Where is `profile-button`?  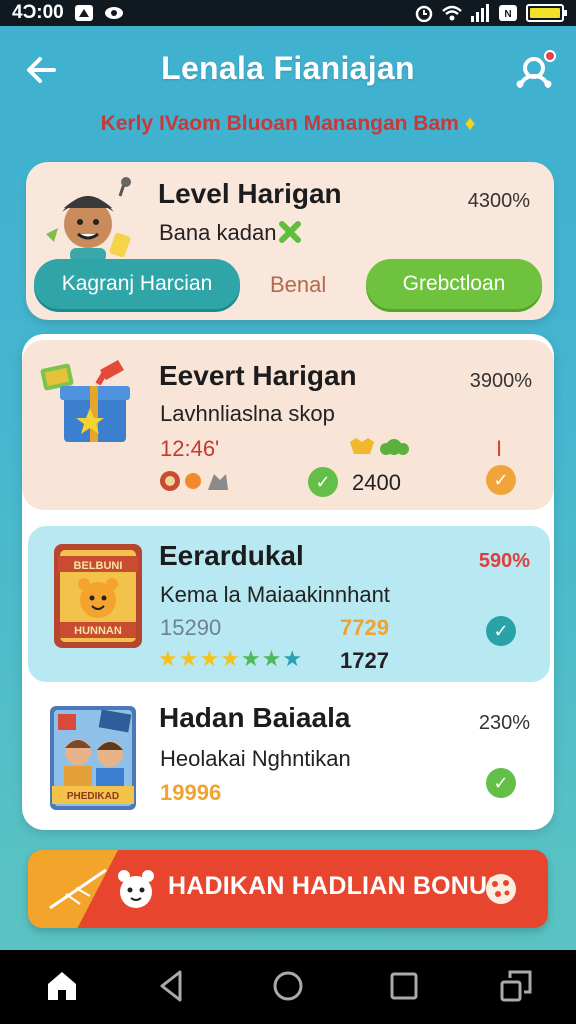 profile-button is located at coordinates (534, 70).